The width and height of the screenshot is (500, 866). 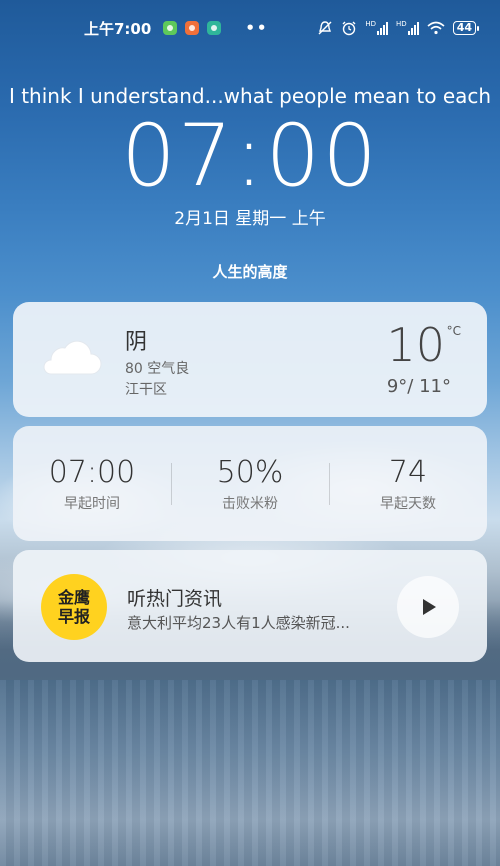 What do you see at coordinates (250, 156) in the screenshot?
I see `lockscreen-clock: 07:00` at bounding box center [250, 156].